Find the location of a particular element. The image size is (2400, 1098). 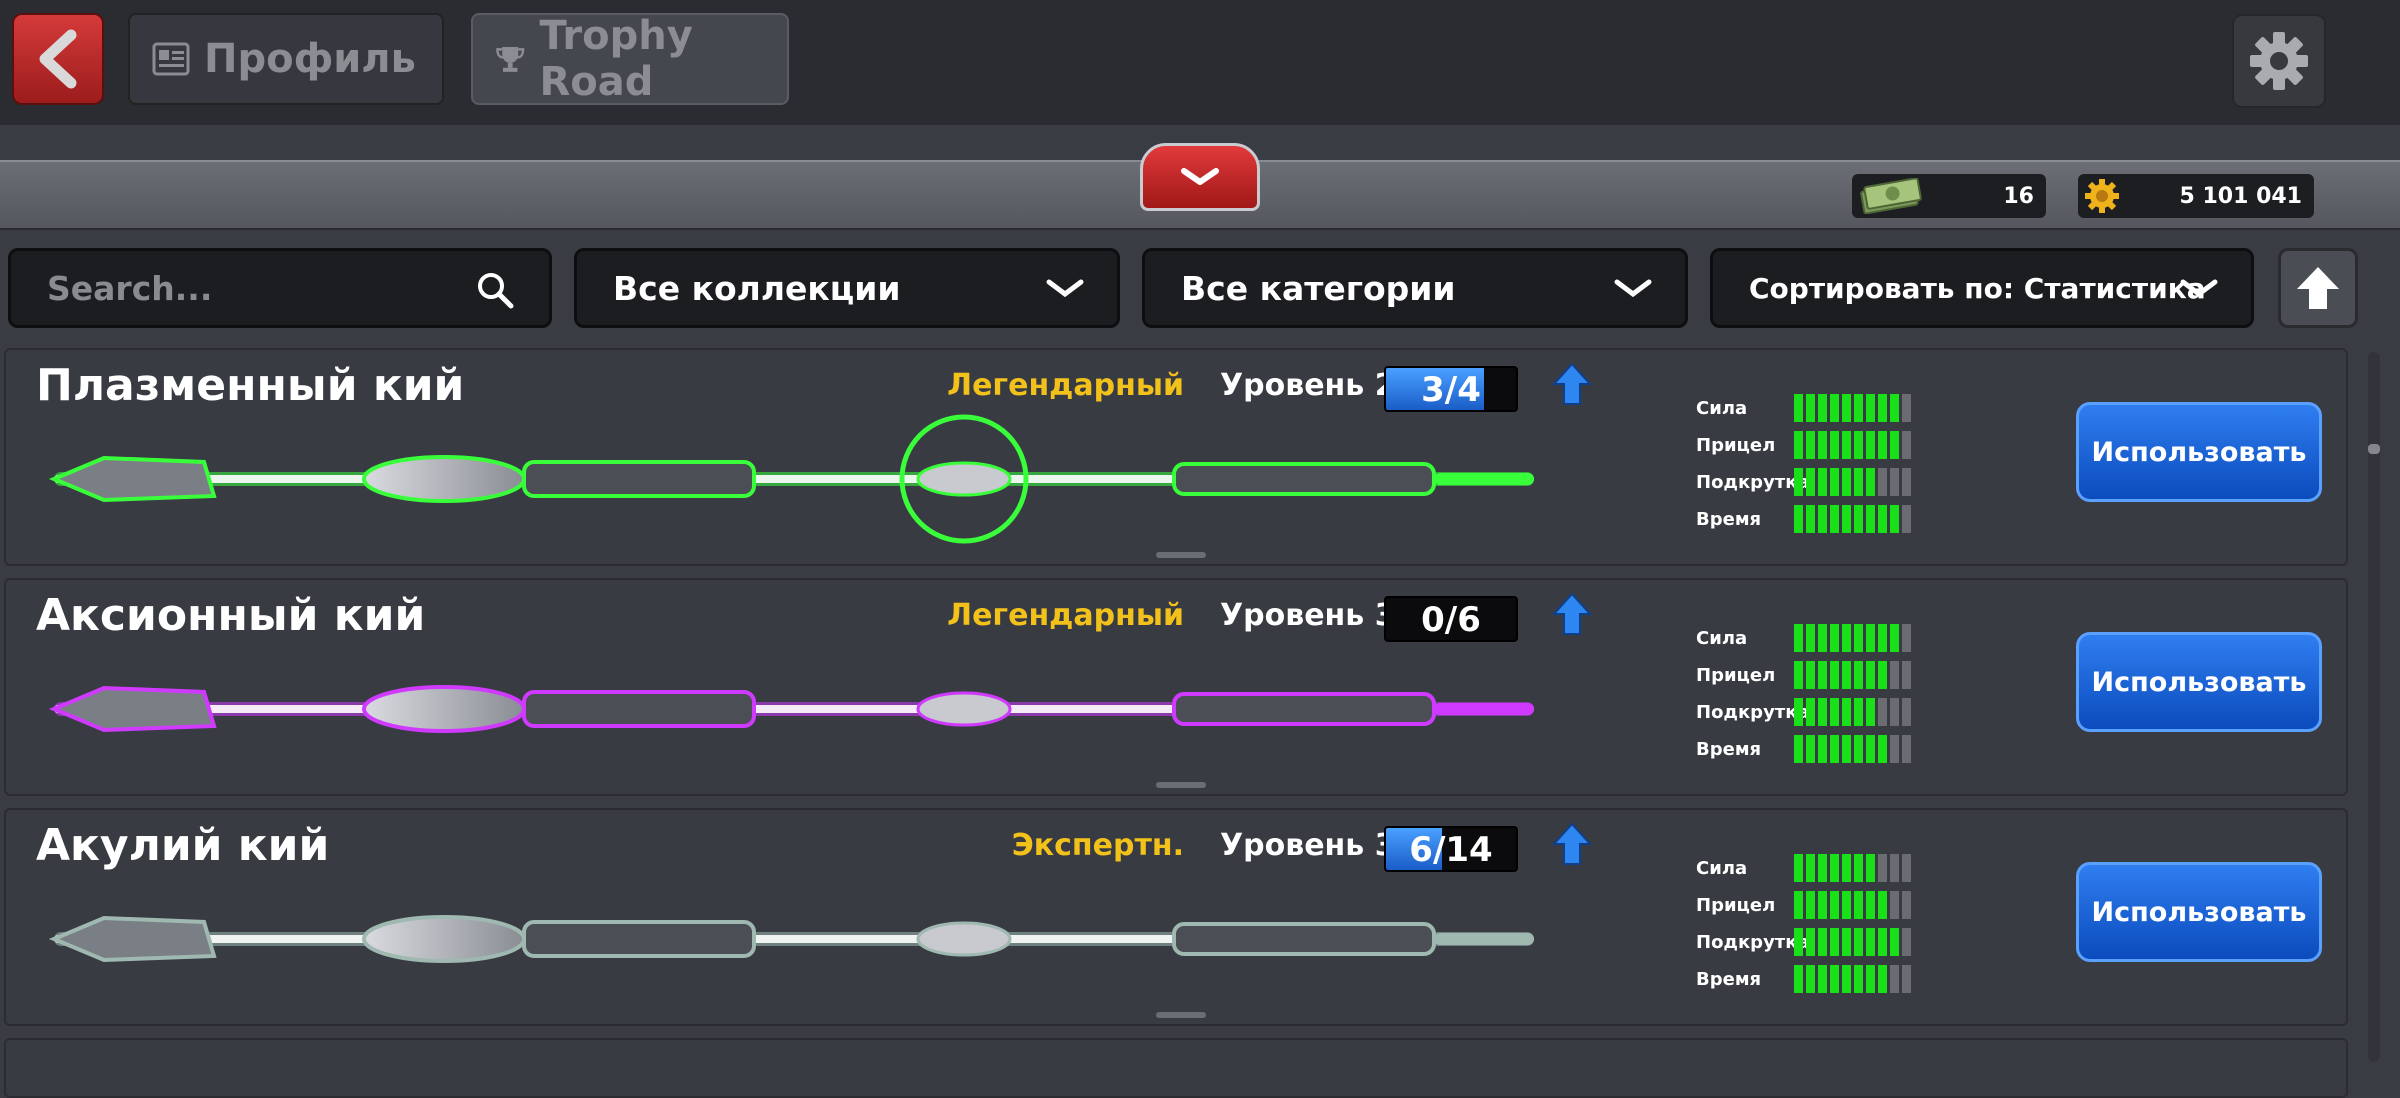

settings-button is located at coordinates (2279, 61).